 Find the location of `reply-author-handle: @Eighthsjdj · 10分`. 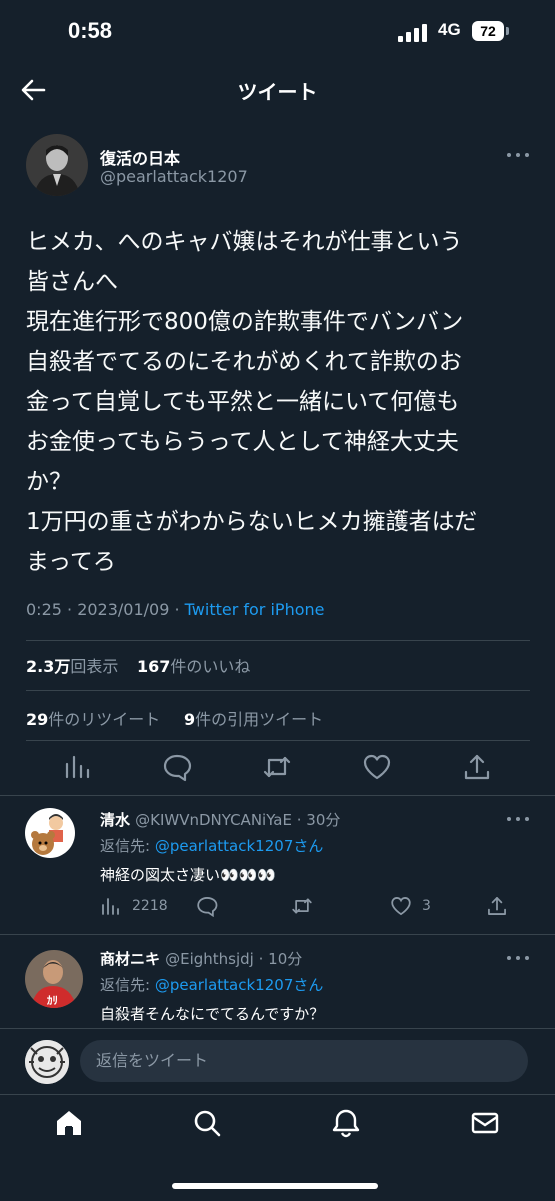

reply-author-handle: @Eighthsjdj · 10分 is located at coordinates (233, 959).